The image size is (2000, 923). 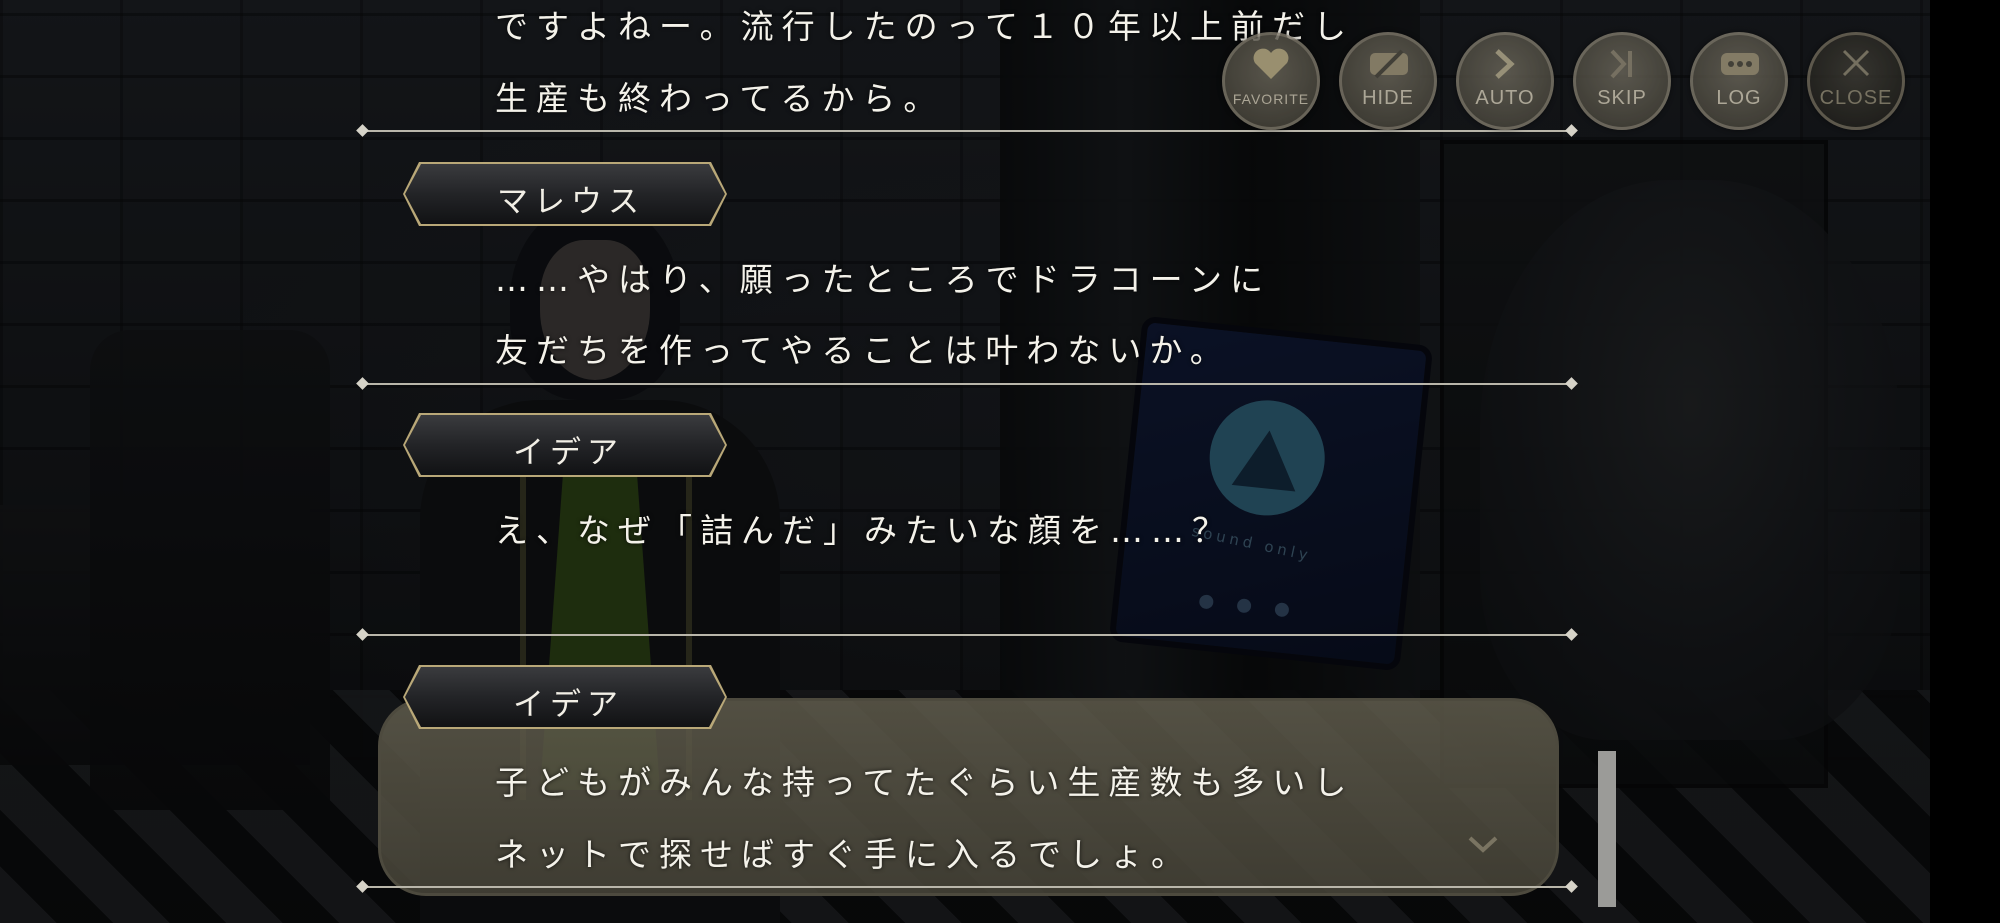 What do you see at coordinates (720, 98) in the screenshot?
I see `dialogue-line: 生産も終わってるから。` at bounding box center [720, 98].